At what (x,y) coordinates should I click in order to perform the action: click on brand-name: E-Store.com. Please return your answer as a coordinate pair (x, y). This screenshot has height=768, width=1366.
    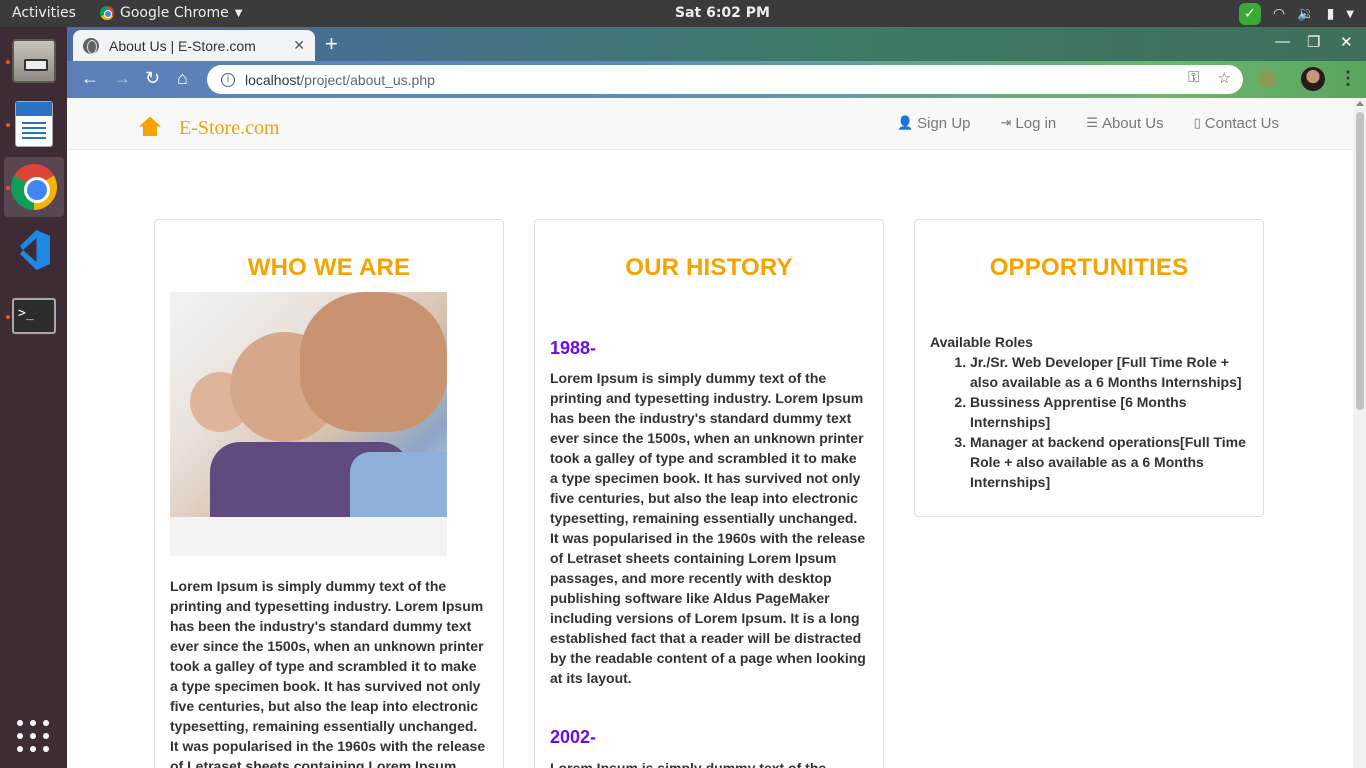
    Looking at the image, I should click on (229, 128).